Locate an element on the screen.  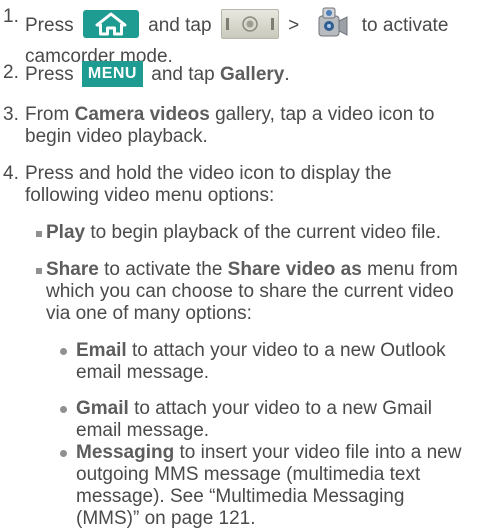
option-text: via one of many options: is located at coordinates (149, 313).